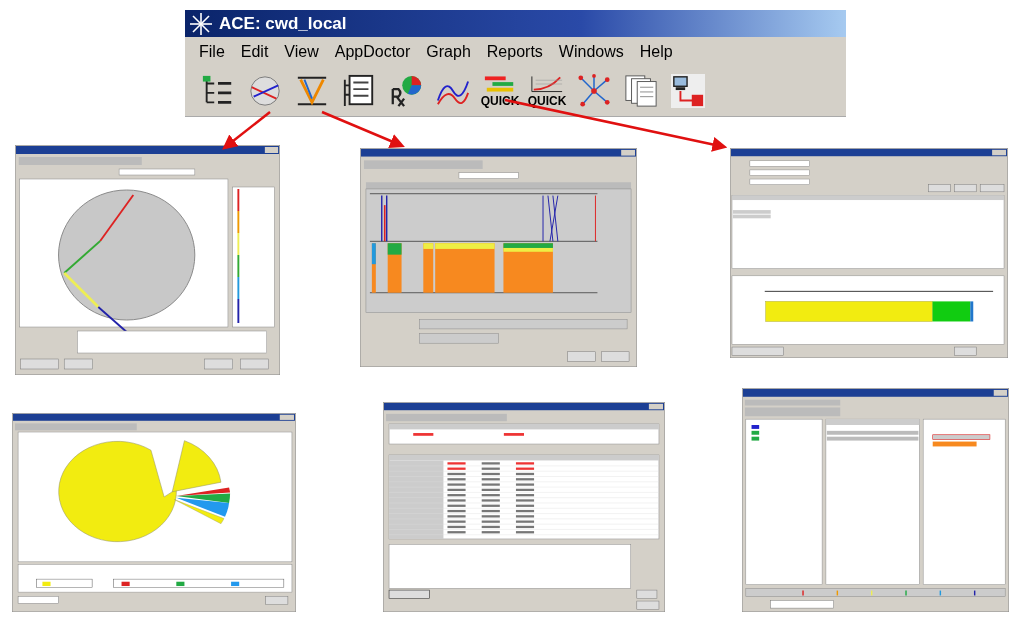 The width and height of the screenshot is (1019, 619). Describe the element at coordinates (406, 91) in the screenshot. I see `prescription-pie-icon` at that location.